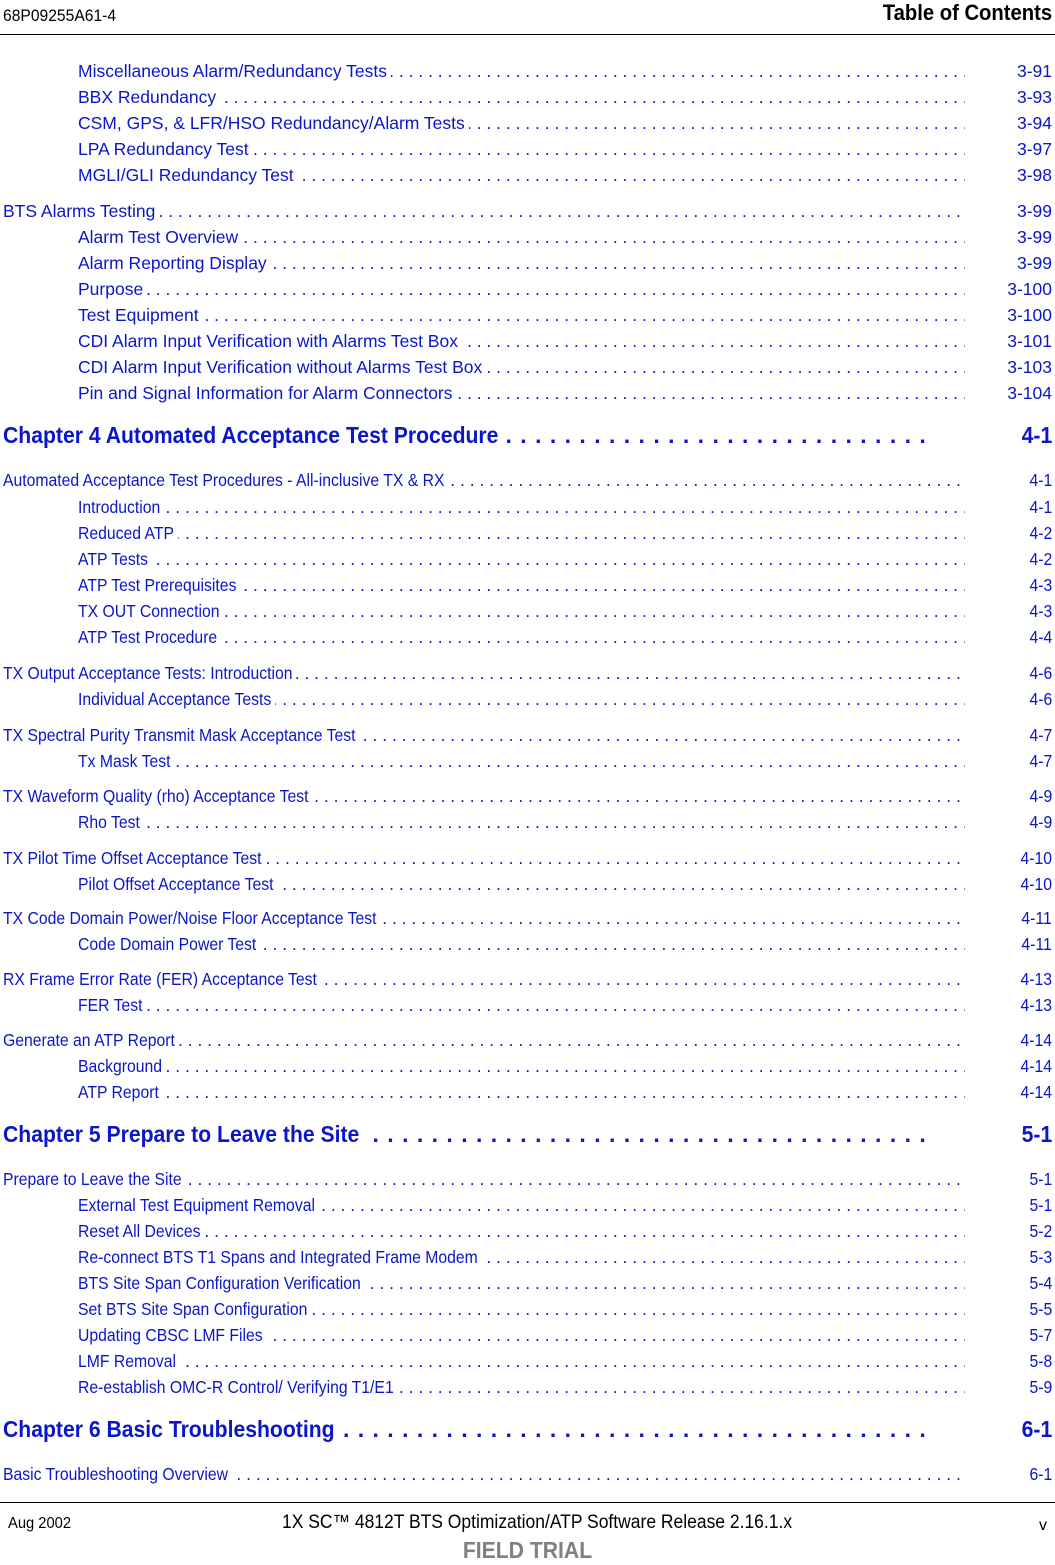  What do you see at coordinates (1034, 149) in the screenshot?
I see `toc-page-number: 3-97` at bounding box center [1034, 149].